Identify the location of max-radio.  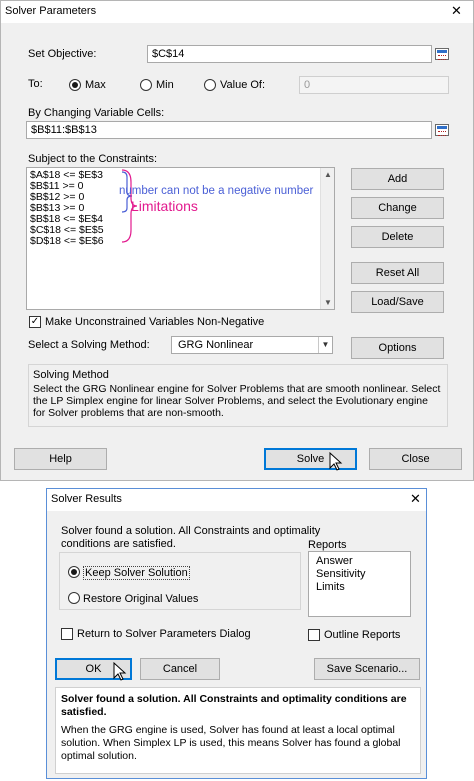
(75, 85).